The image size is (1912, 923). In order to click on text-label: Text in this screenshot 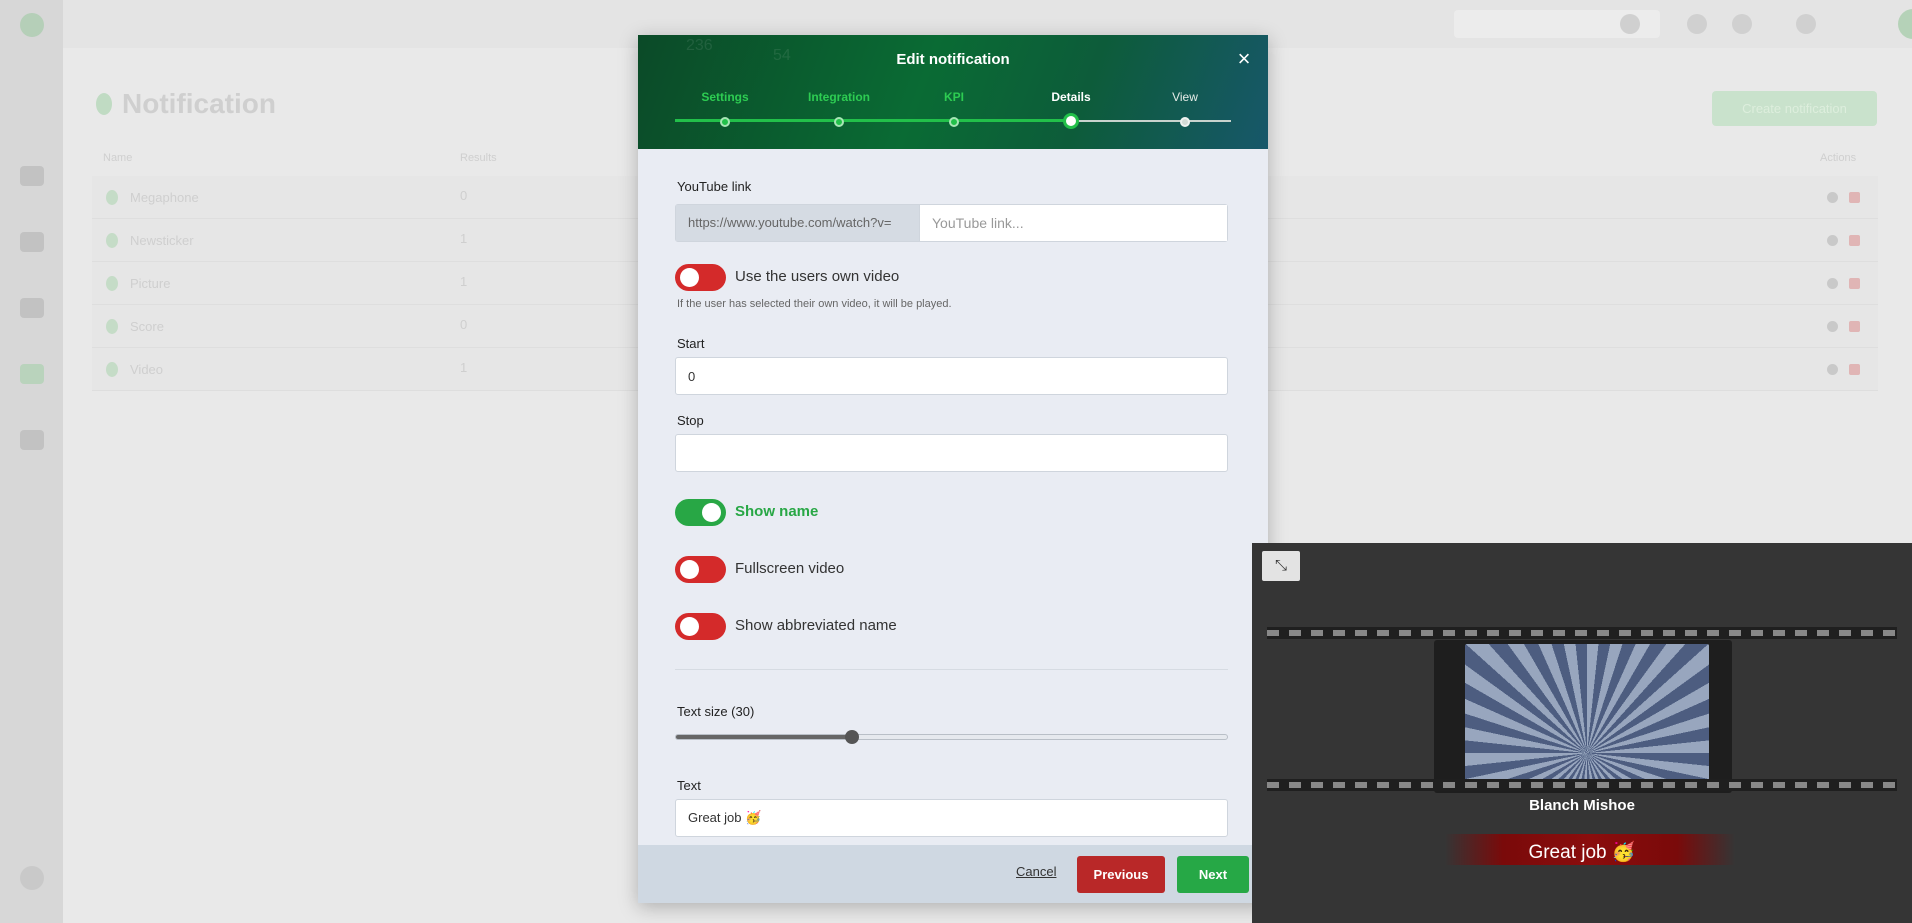, I will do `click(689, 785)`.